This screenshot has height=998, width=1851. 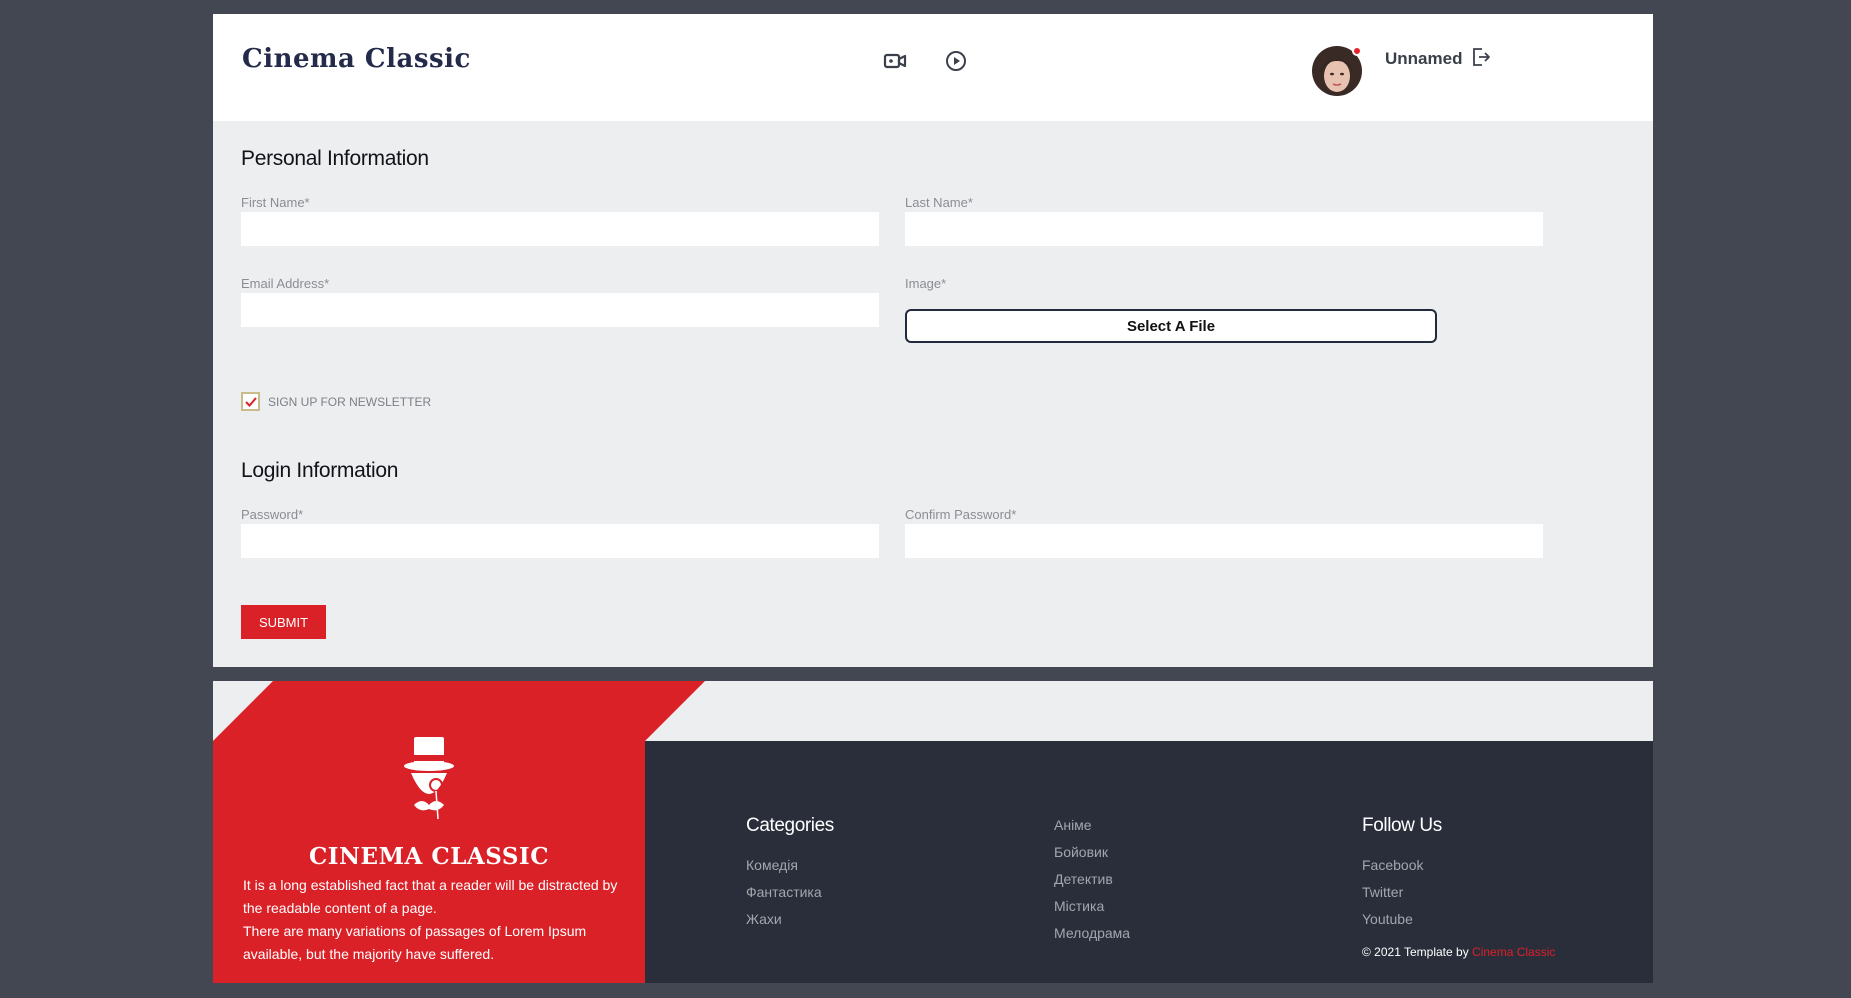 I want to click on password-label: Password*, so click(x=272, y=514).